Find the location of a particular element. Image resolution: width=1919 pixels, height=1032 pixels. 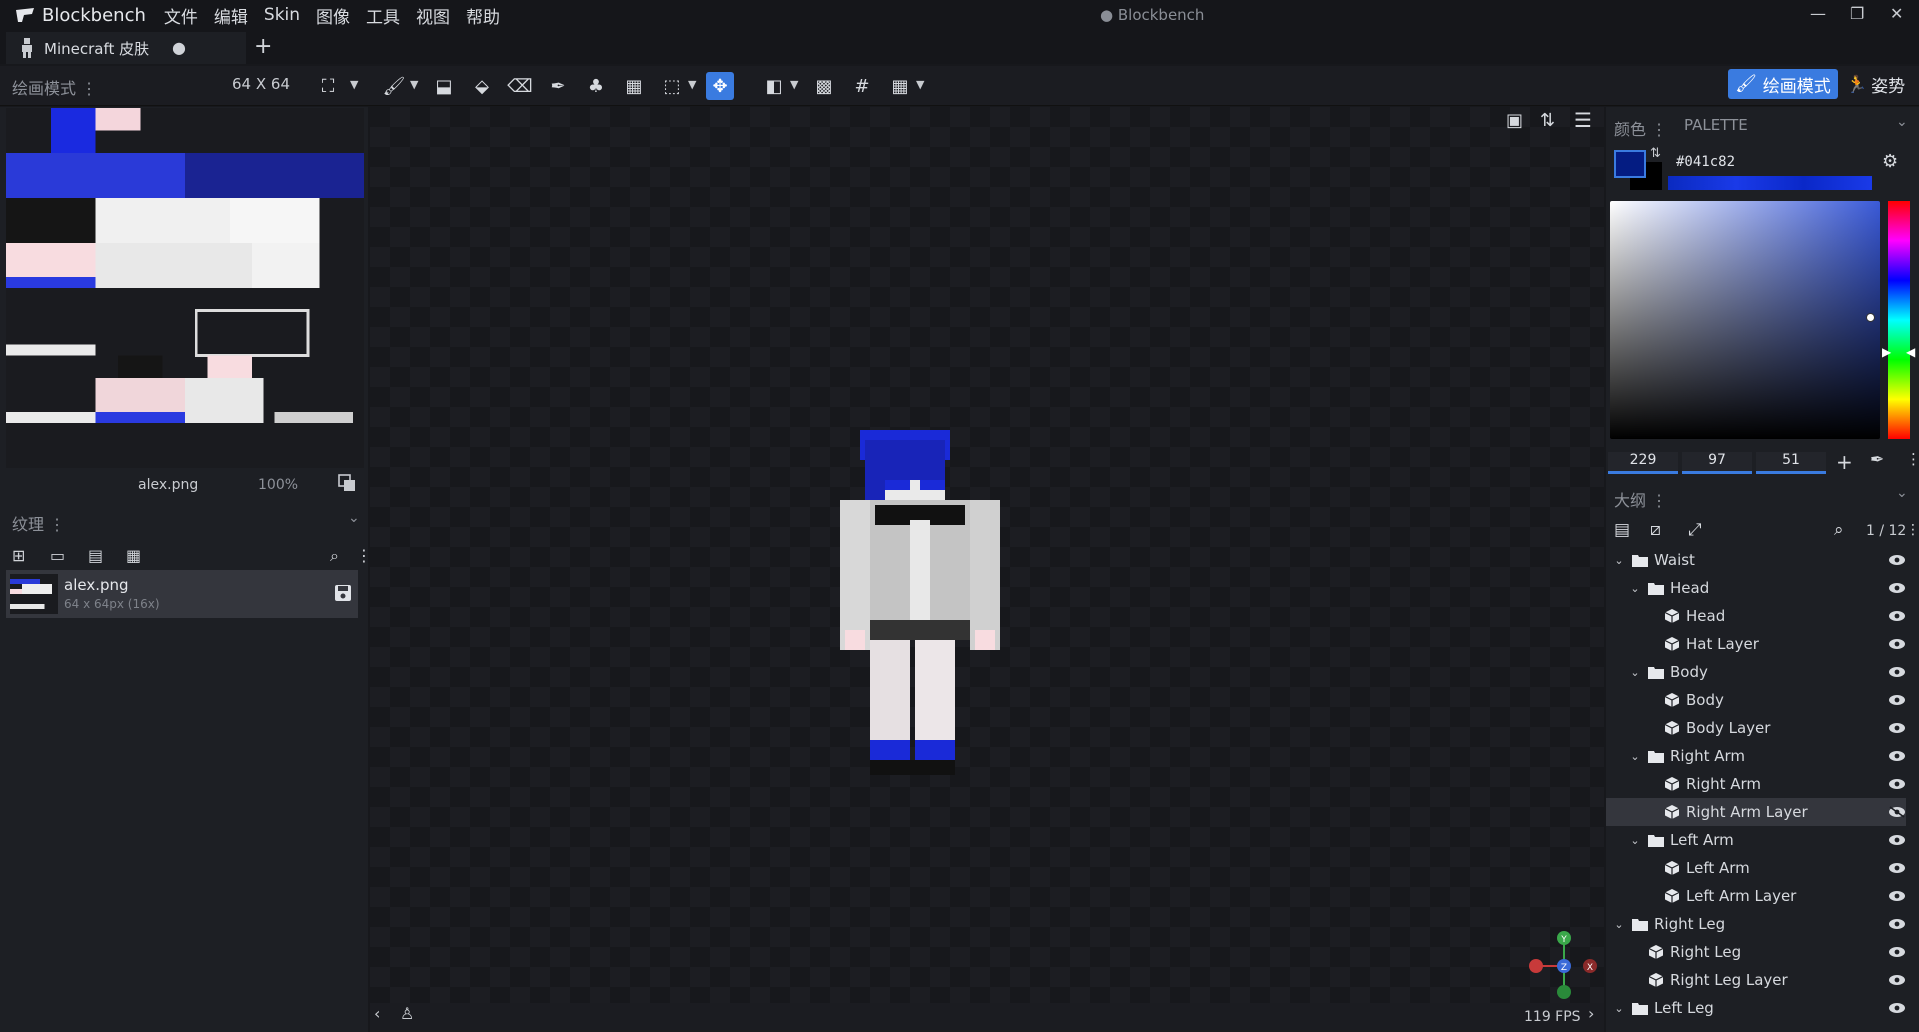

brush-icon: 🖌 is located at coordinates (394, 86).